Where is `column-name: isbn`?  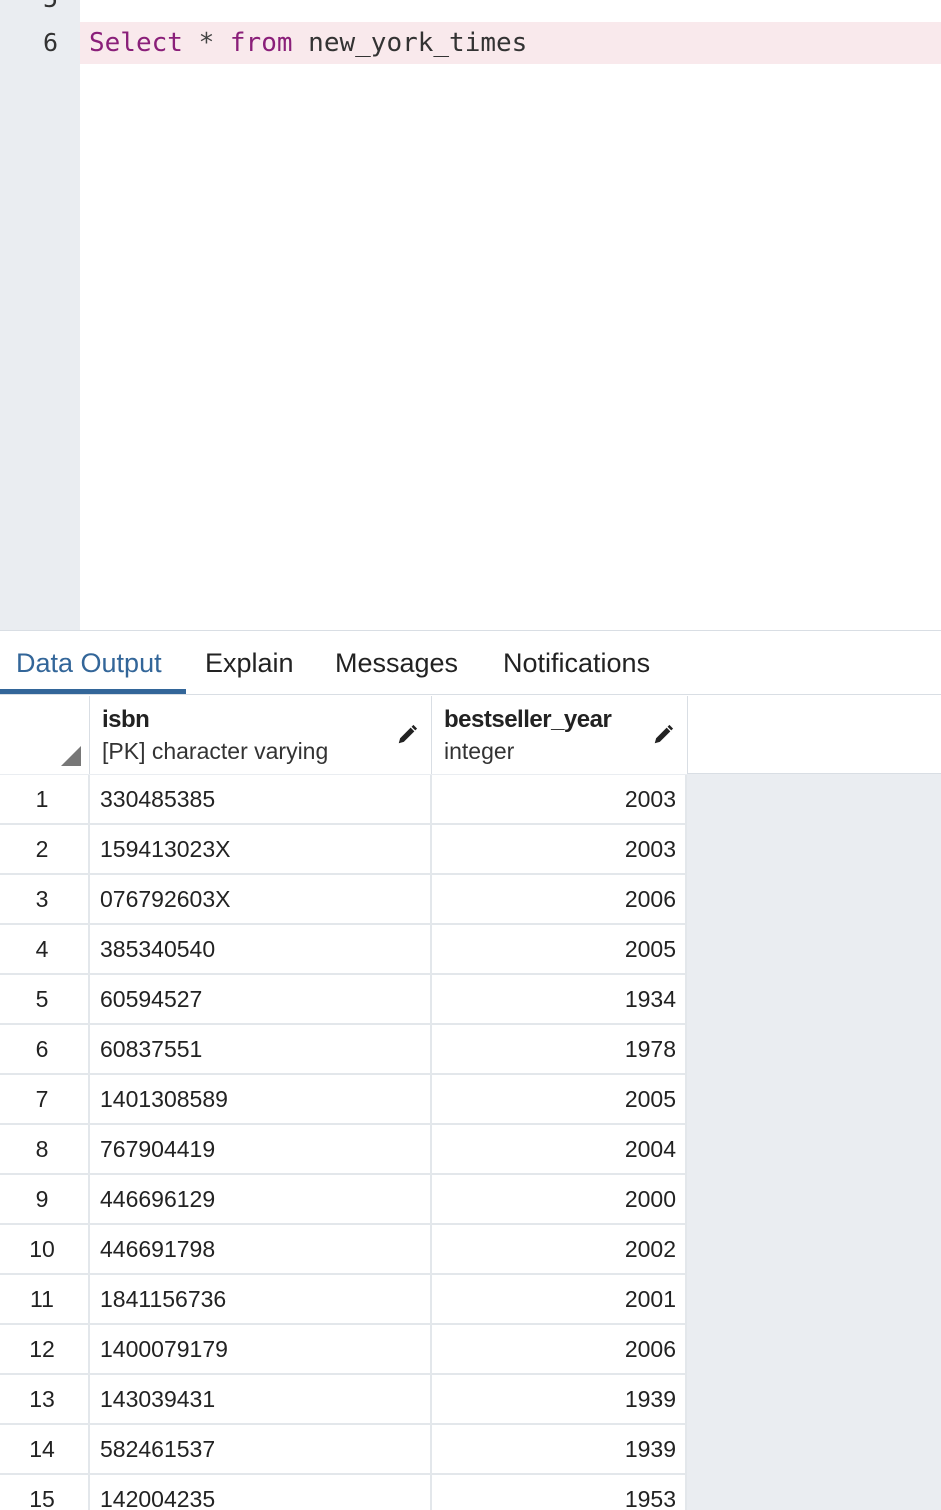 column-name: isbn is located at coordinates (126, 719).